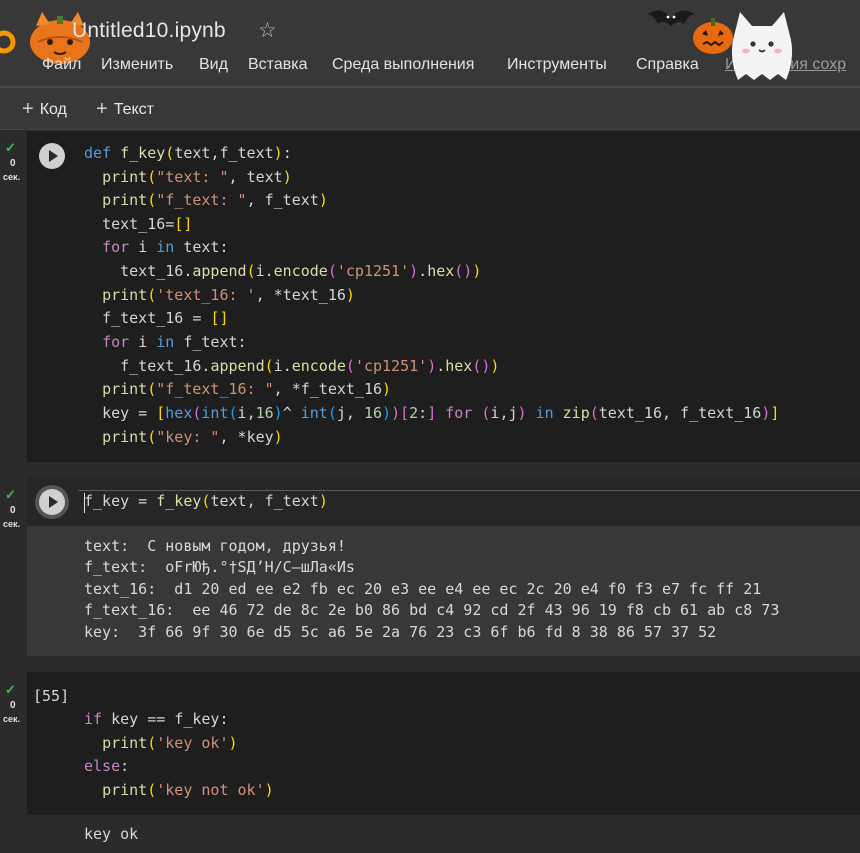 This screenshot has height=853, width=860. What do you see at coordinates (192, 437) in the screenshot?
I see `code-line: print("key: ", *key)` at bounding box center [192, 437].